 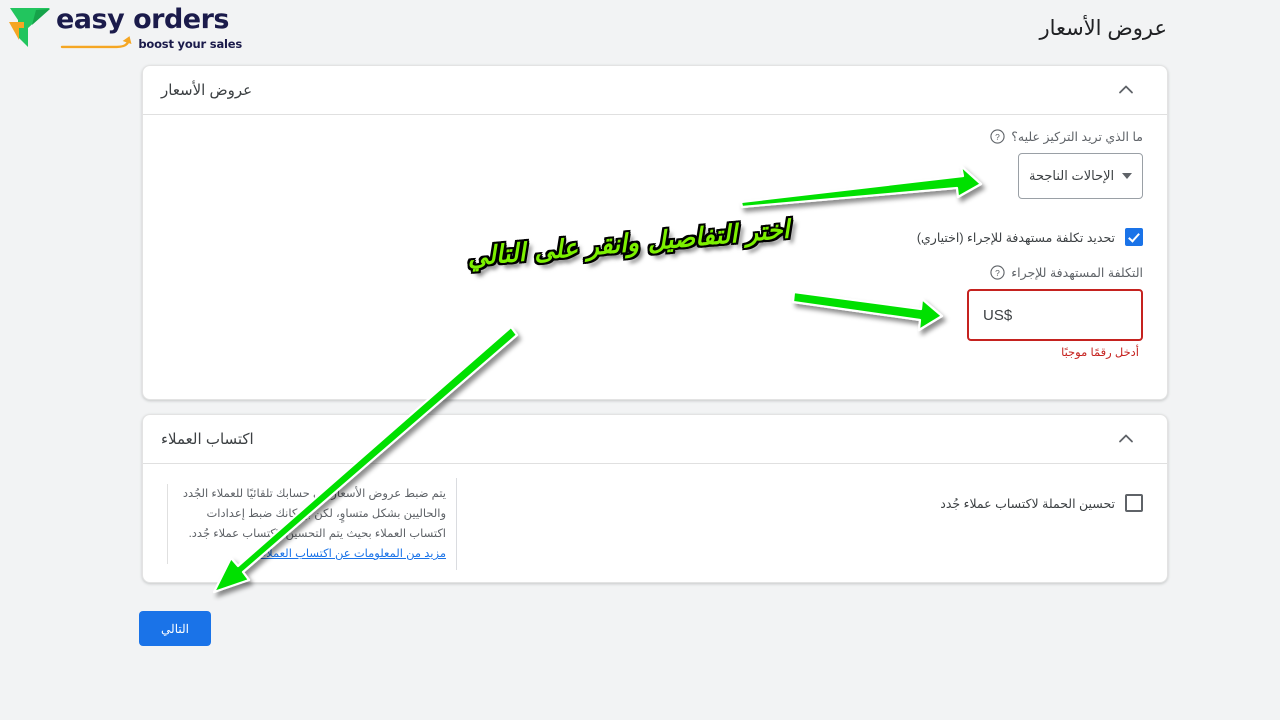 What do you see at coordinates (175, 628) in the screenshot?
I see `next-button: التالي` at bounding box center [175, 628].